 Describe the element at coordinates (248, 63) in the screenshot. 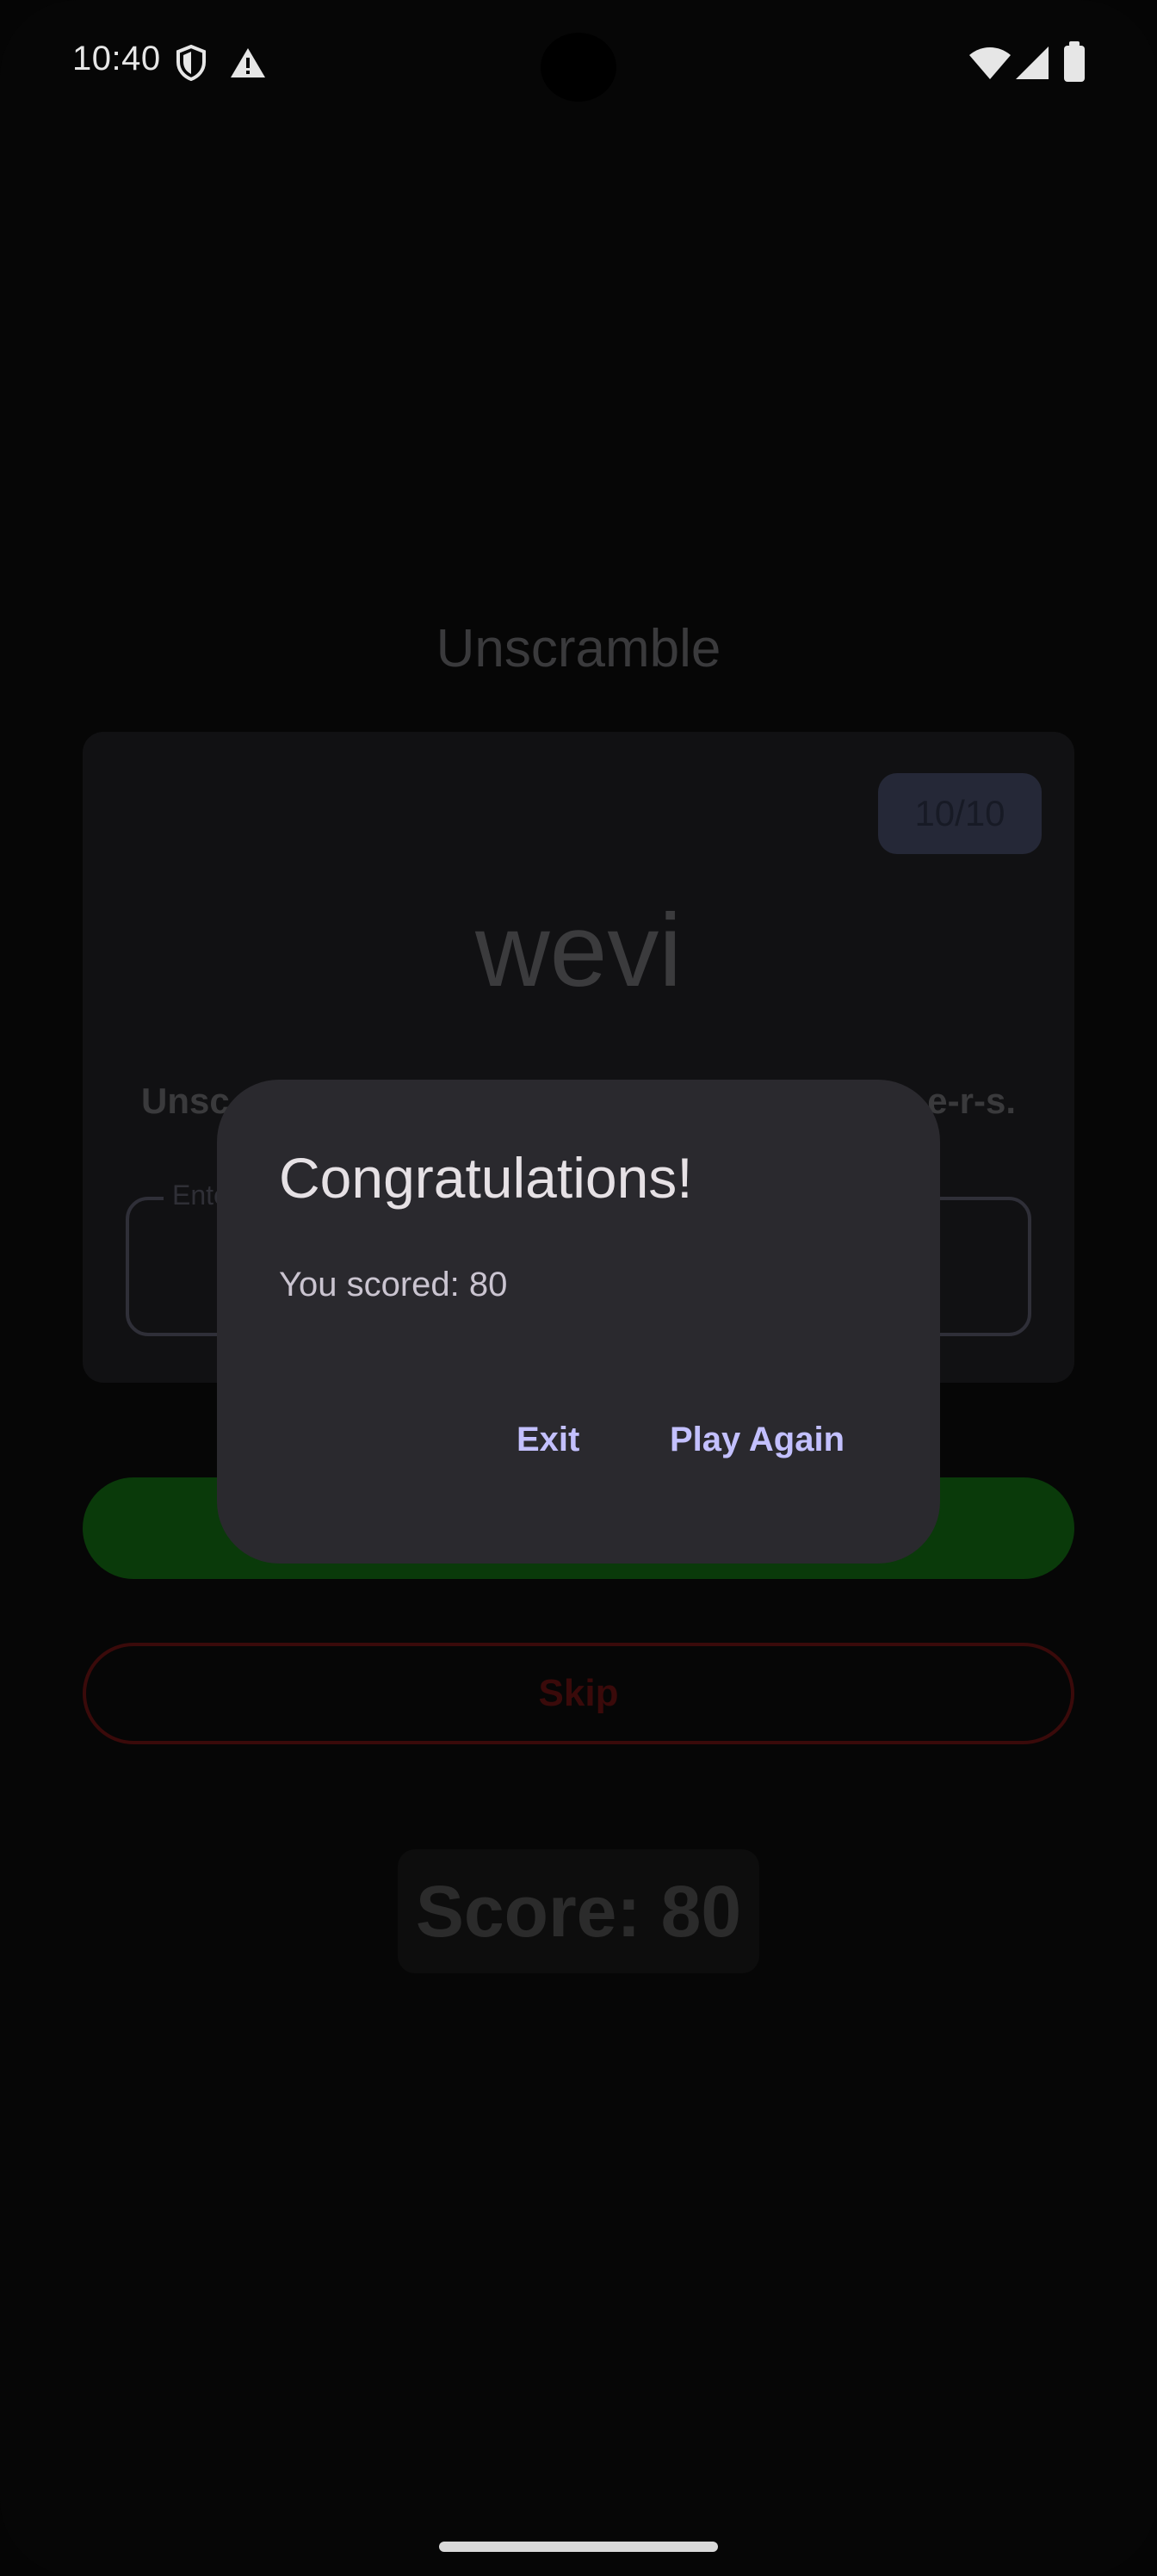

I see `warning-icon` at that location.